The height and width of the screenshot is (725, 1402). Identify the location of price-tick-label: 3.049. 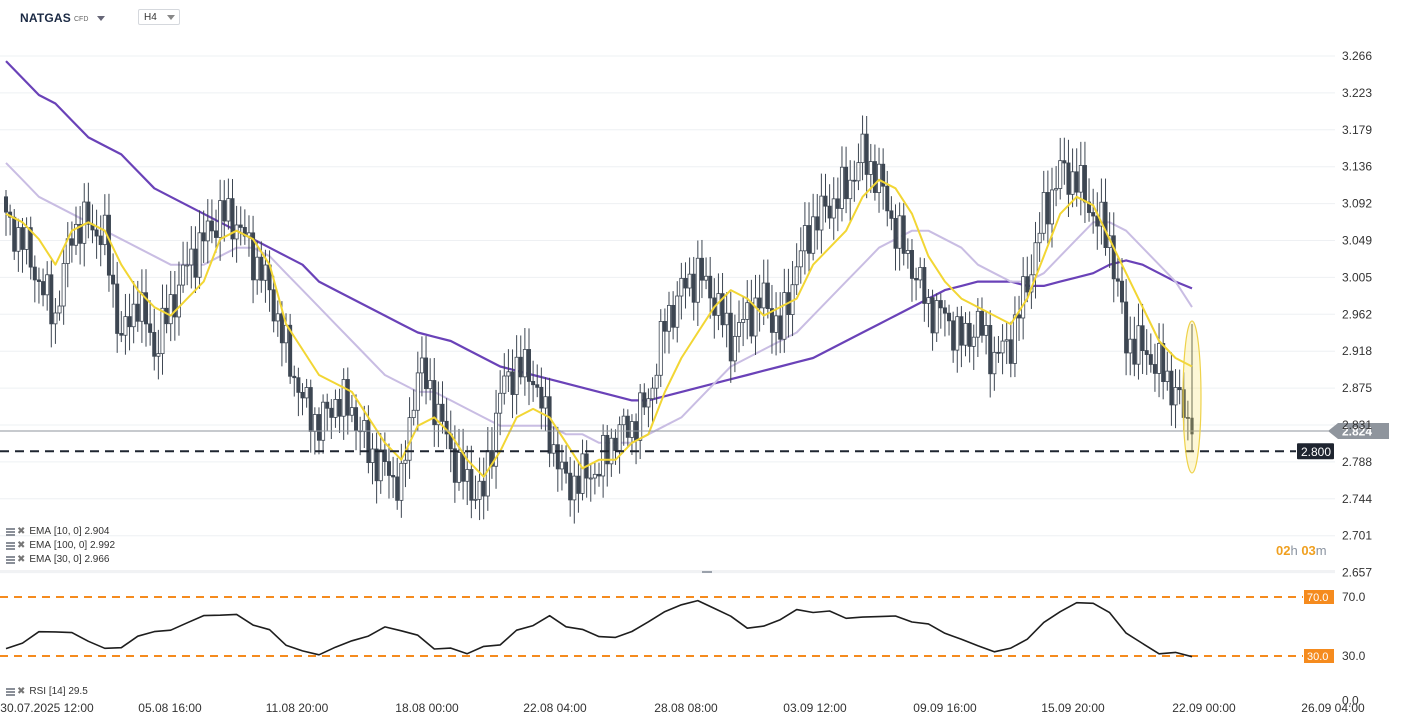
(1357, 241).